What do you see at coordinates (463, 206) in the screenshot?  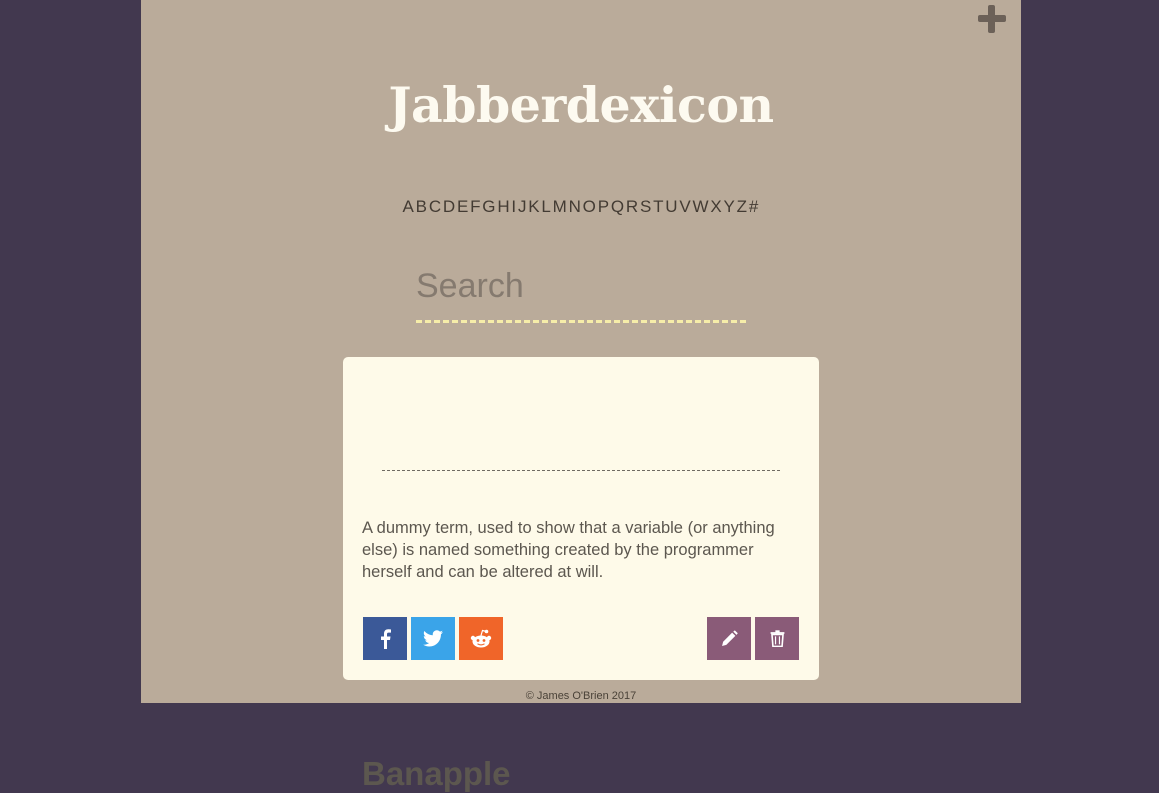 I see `alphabet-link: E` at bounding box center [463, 206].